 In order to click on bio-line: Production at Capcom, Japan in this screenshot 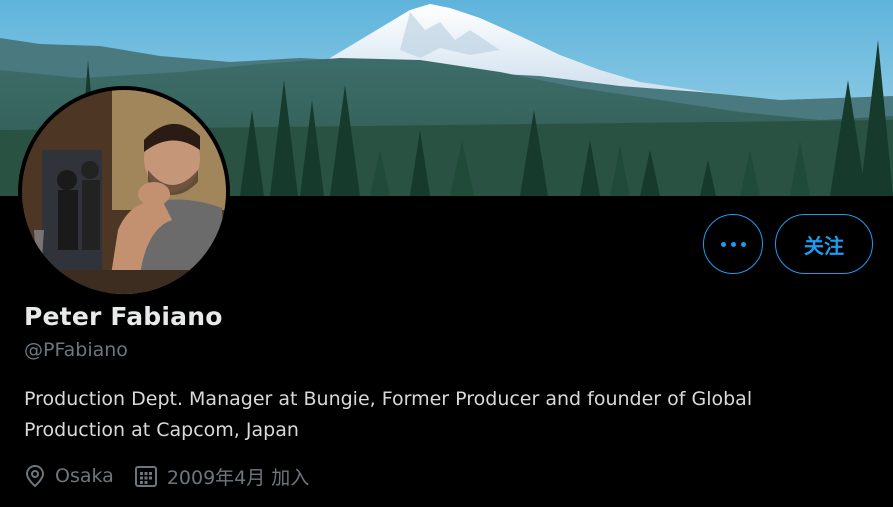, I will do `click(161, 430)`.